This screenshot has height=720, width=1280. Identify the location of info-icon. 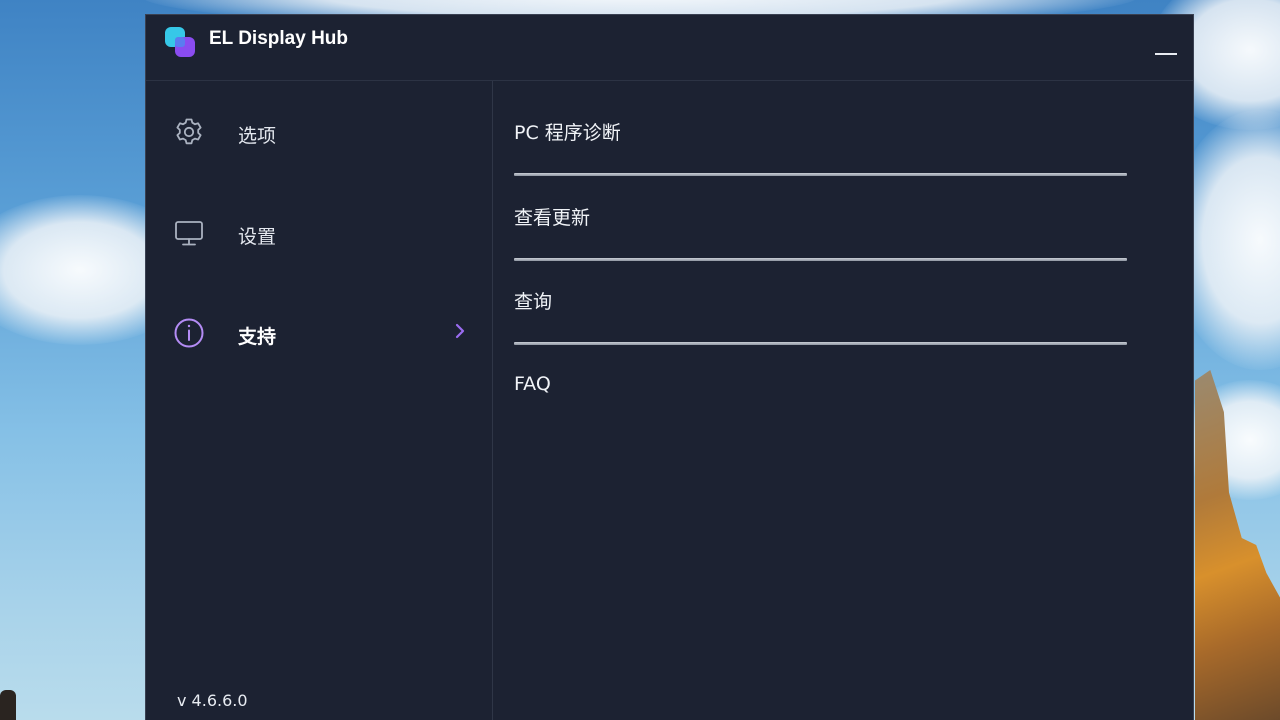
(189, 333).